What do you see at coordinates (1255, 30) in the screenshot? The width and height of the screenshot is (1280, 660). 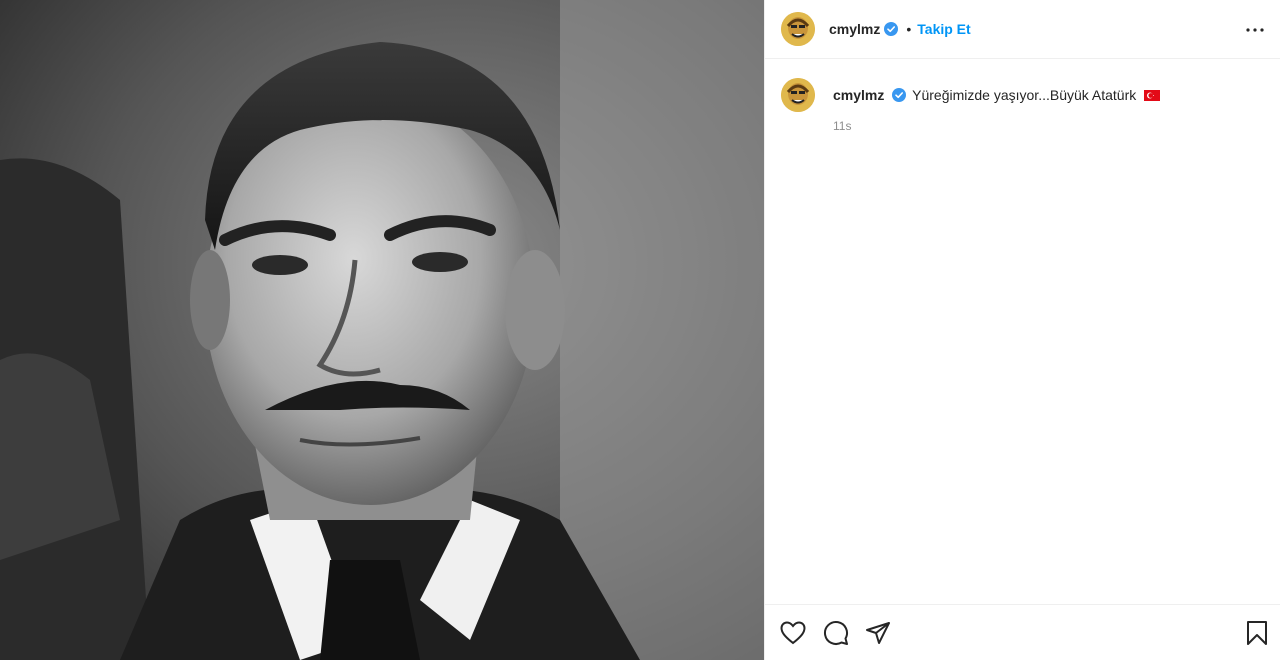 I see `more-options-icon` at bounding box center [1255, 30].